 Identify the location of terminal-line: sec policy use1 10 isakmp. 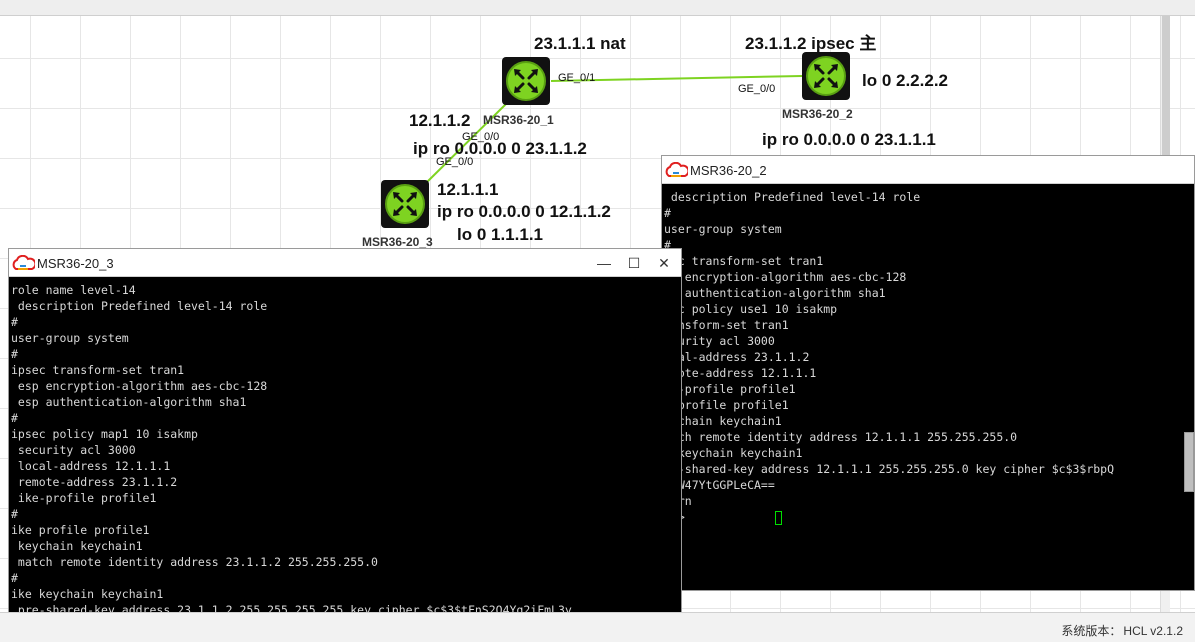
(751, 309).